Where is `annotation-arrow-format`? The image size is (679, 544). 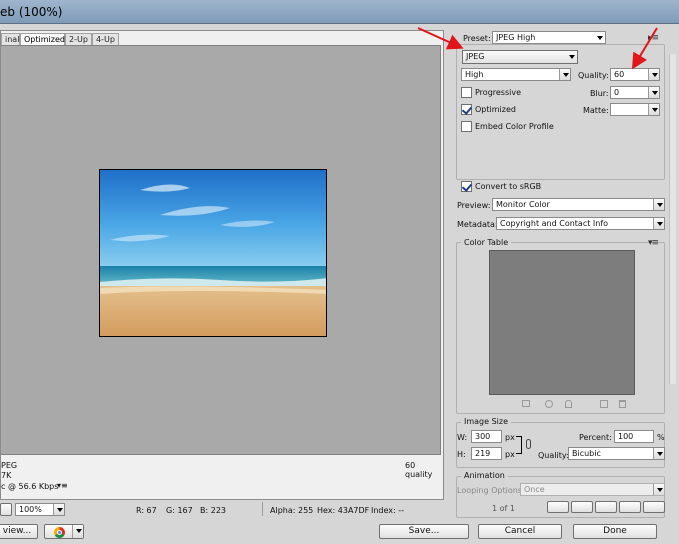
annotation-arrow-format is located at coordinates (440, 38).